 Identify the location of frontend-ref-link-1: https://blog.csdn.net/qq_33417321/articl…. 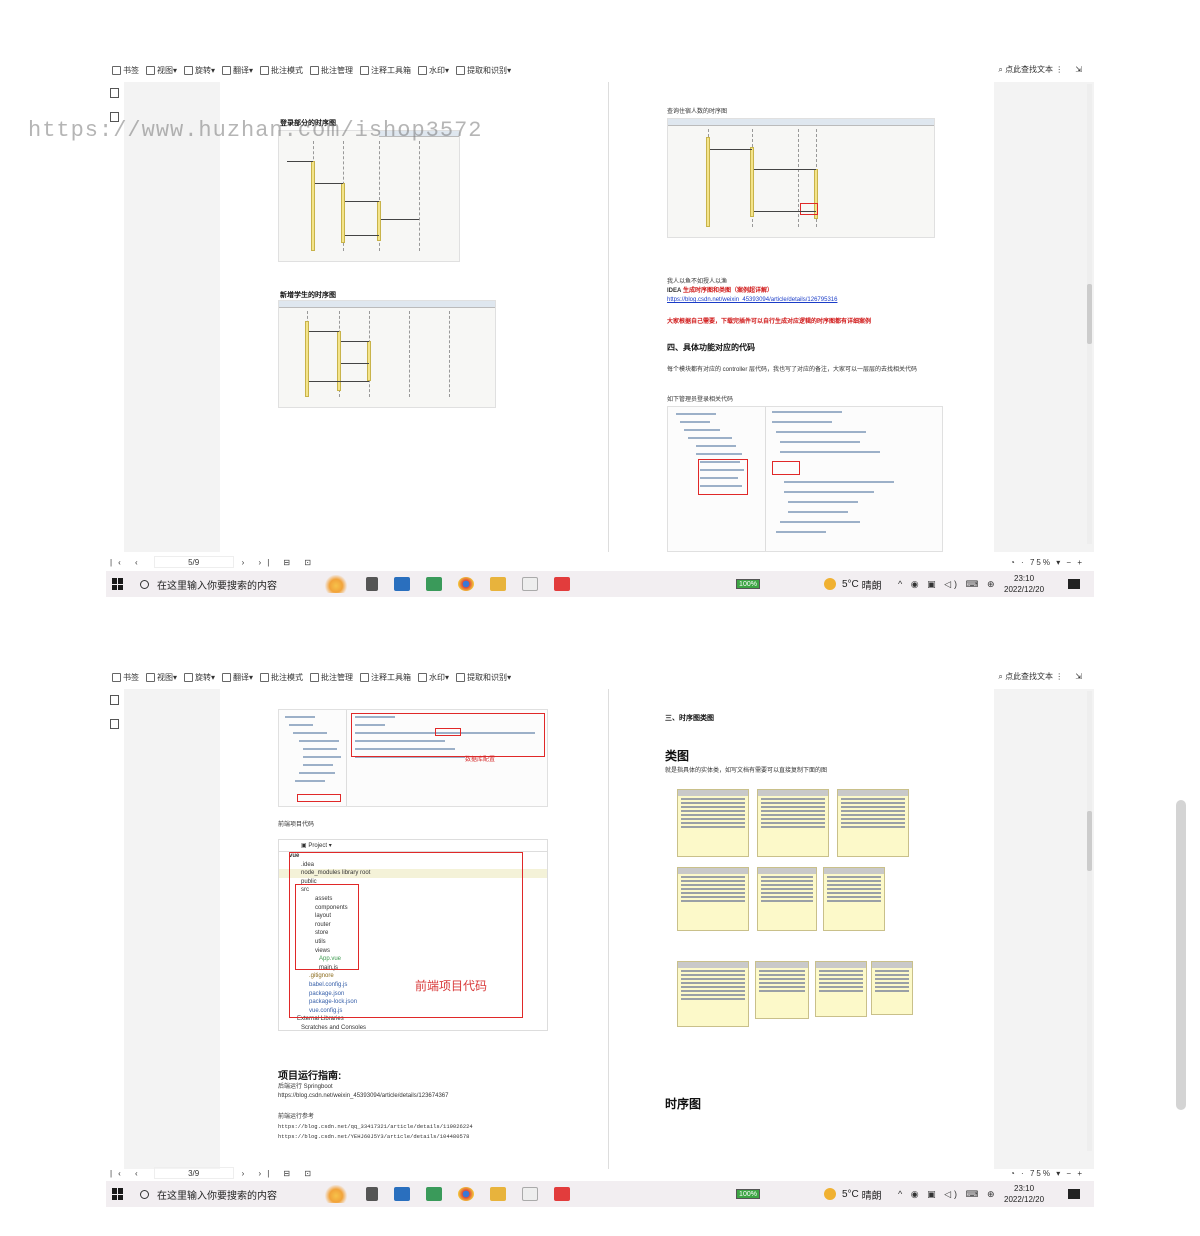
(375, 1126).